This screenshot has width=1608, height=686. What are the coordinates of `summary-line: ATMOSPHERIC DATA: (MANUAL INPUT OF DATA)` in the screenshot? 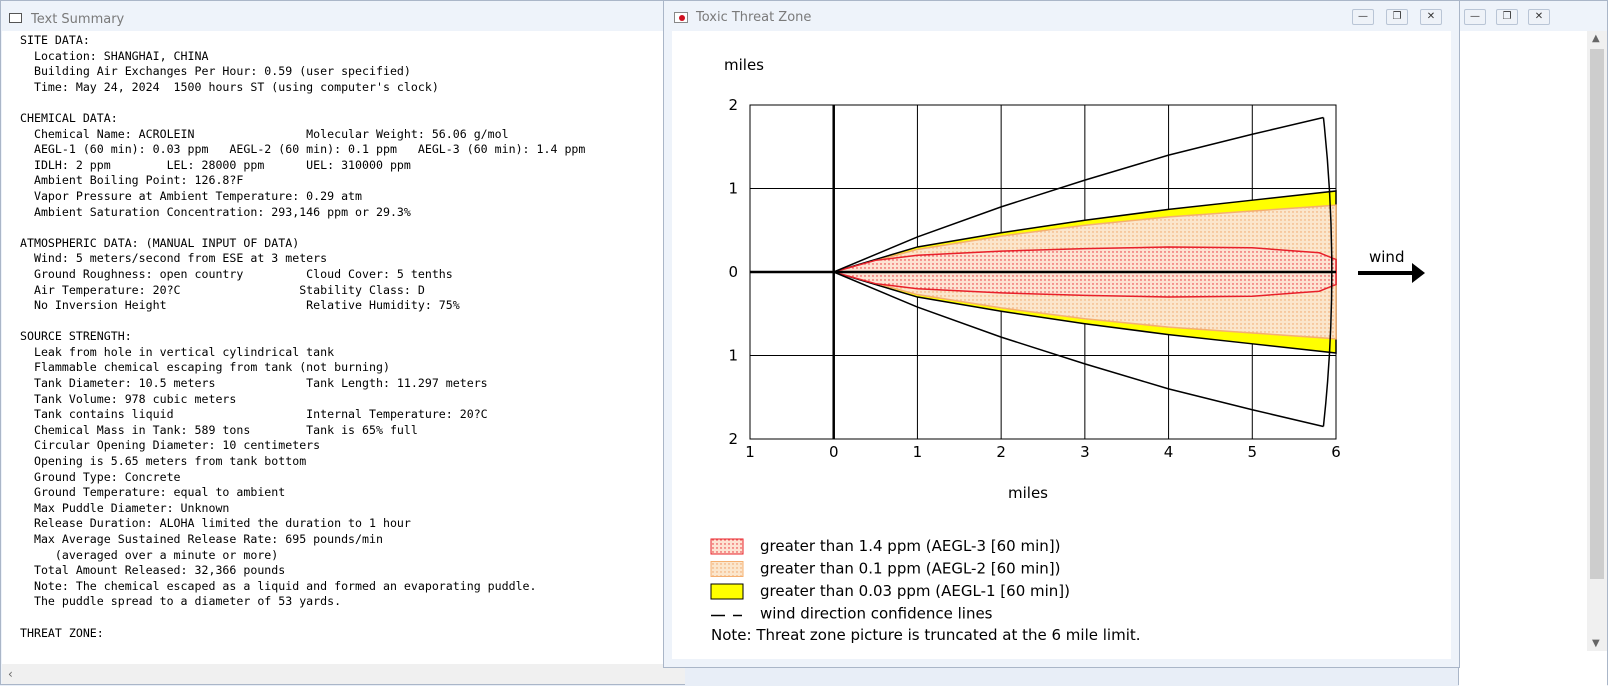 It's located at (160, 242).